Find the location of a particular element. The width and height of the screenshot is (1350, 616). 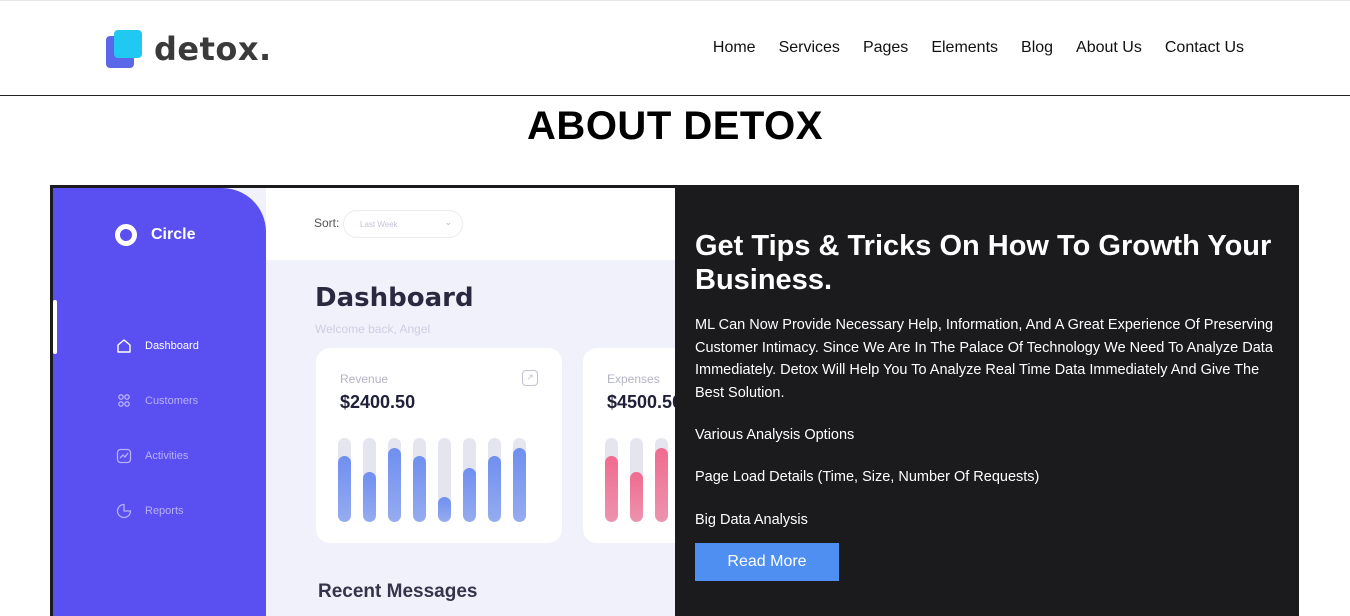

nav-home: Home is located at coordinates (734, 48).